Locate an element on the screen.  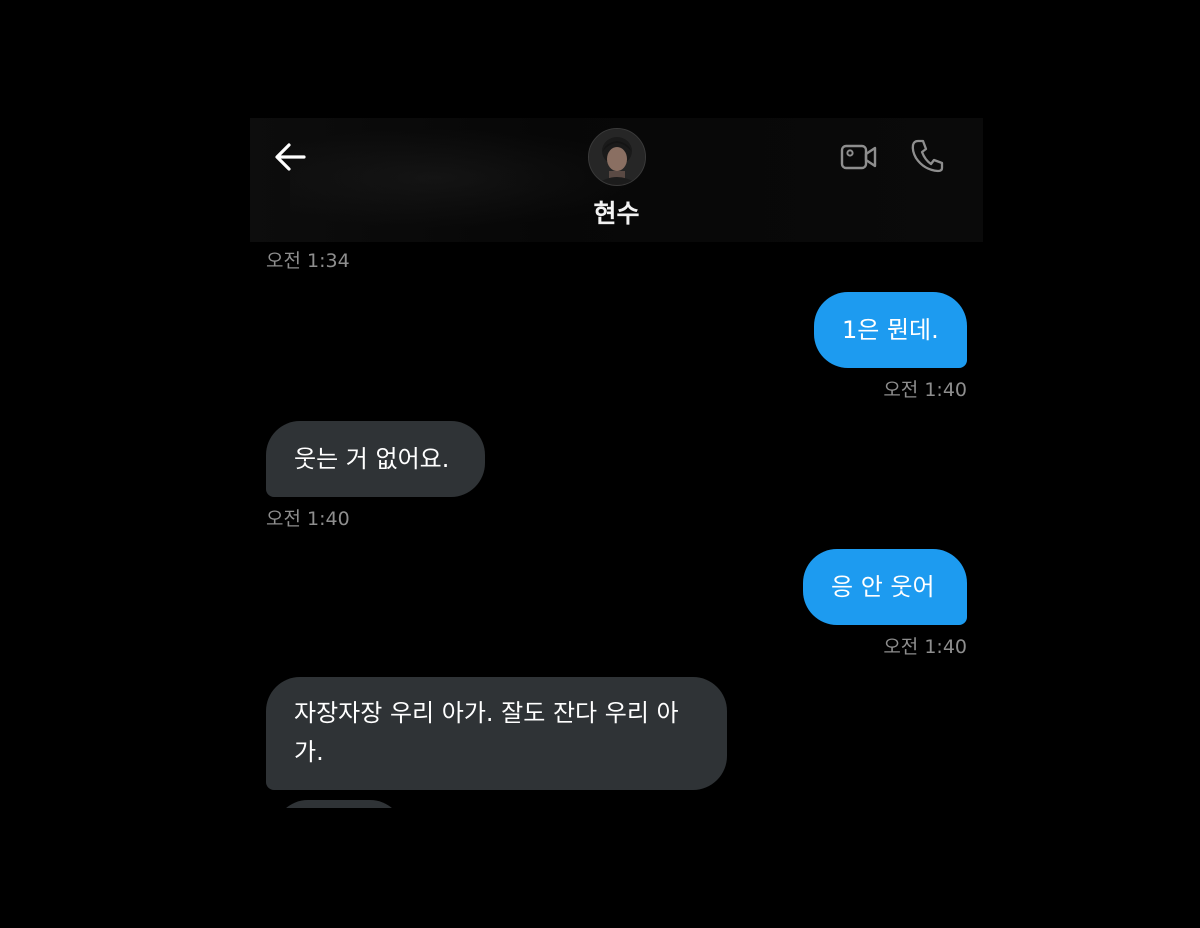
incoming-message-bubble: 웃는 거 없어요. is located at coordinates (375, 459).